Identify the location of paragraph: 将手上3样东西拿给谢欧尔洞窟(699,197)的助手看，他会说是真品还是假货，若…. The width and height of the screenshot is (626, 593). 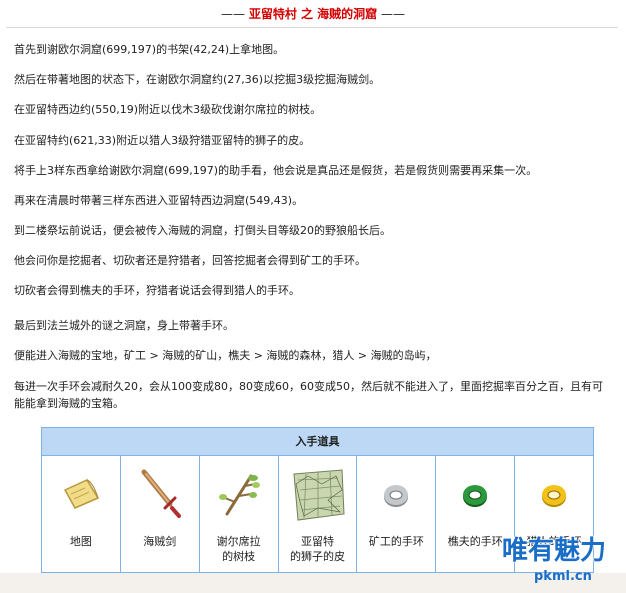
(276, 170).